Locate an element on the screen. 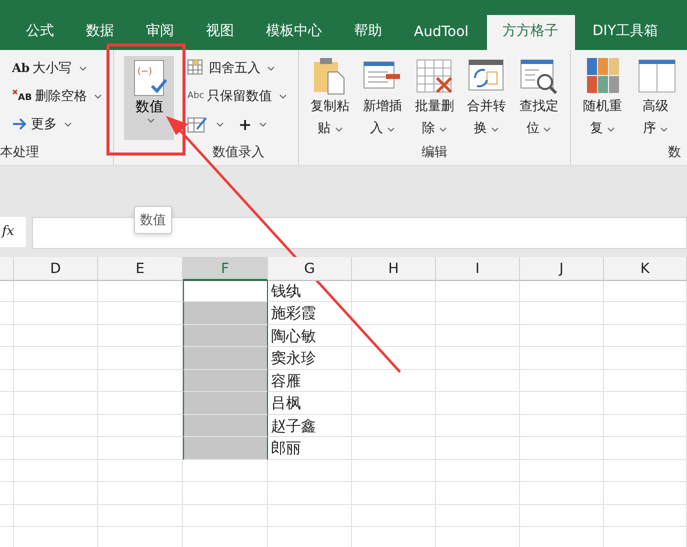 The height and width of the screenshot is (547, 687). ribbon-tab: 方方格子 is located at coordinates (530, 32).